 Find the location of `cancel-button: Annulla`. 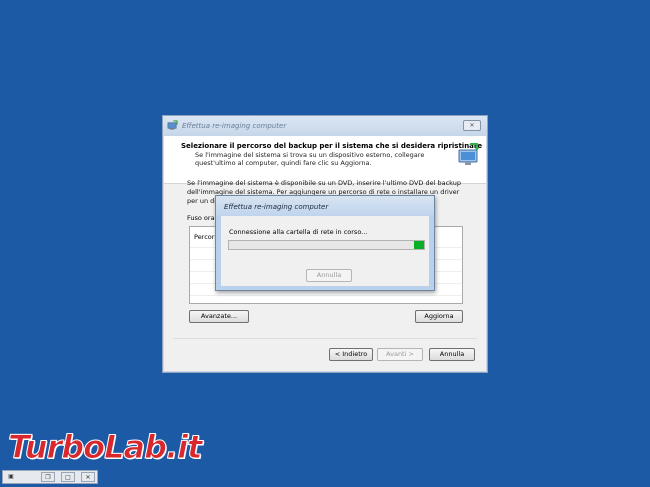

cancel-button: Annulla is located at coordinates (452, 354).